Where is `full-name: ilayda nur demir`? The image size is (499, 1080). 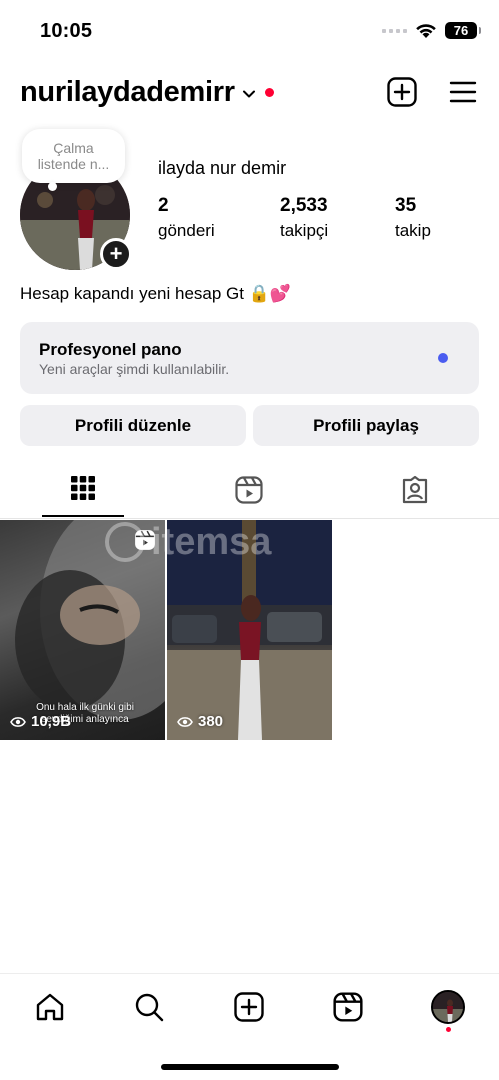
full-name: ilayda nur demir is located at coordinates (222, 168).